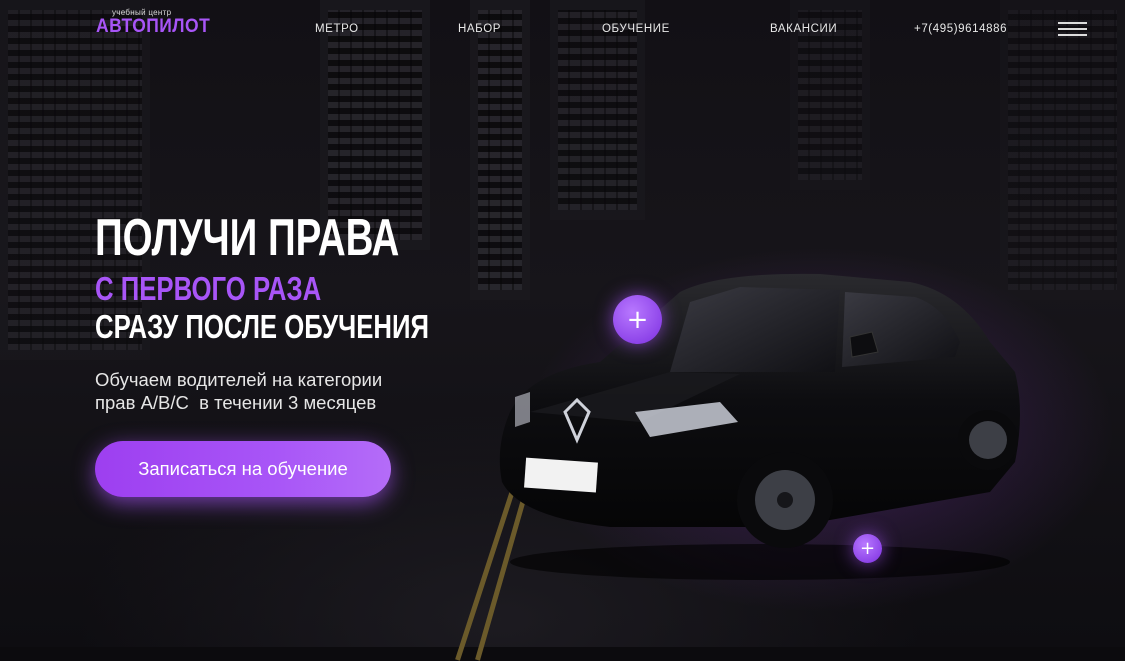 This screenshot has height=661, width=1125. I want to click on logo: учебный центр АВТОПИЛОТ, so click(153, 22).